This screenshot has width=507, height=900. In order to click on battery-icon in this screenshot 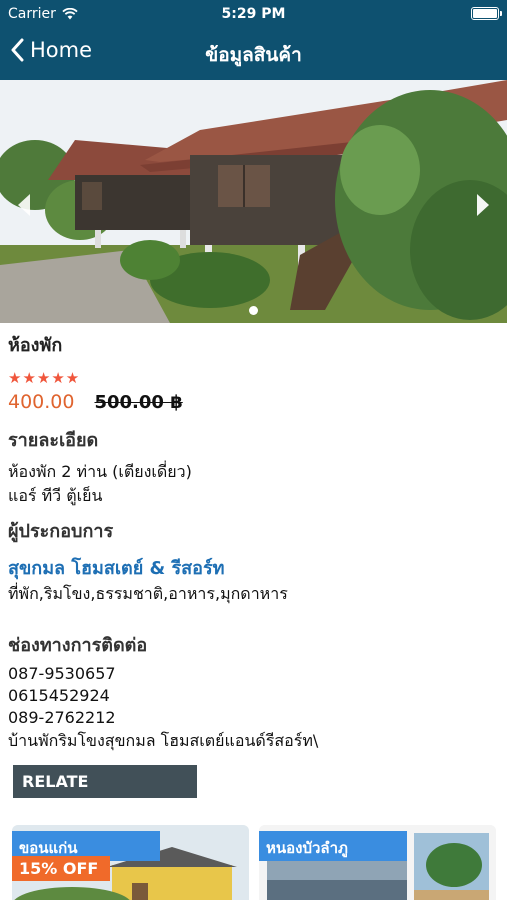, I will do `click(486, 13)`.